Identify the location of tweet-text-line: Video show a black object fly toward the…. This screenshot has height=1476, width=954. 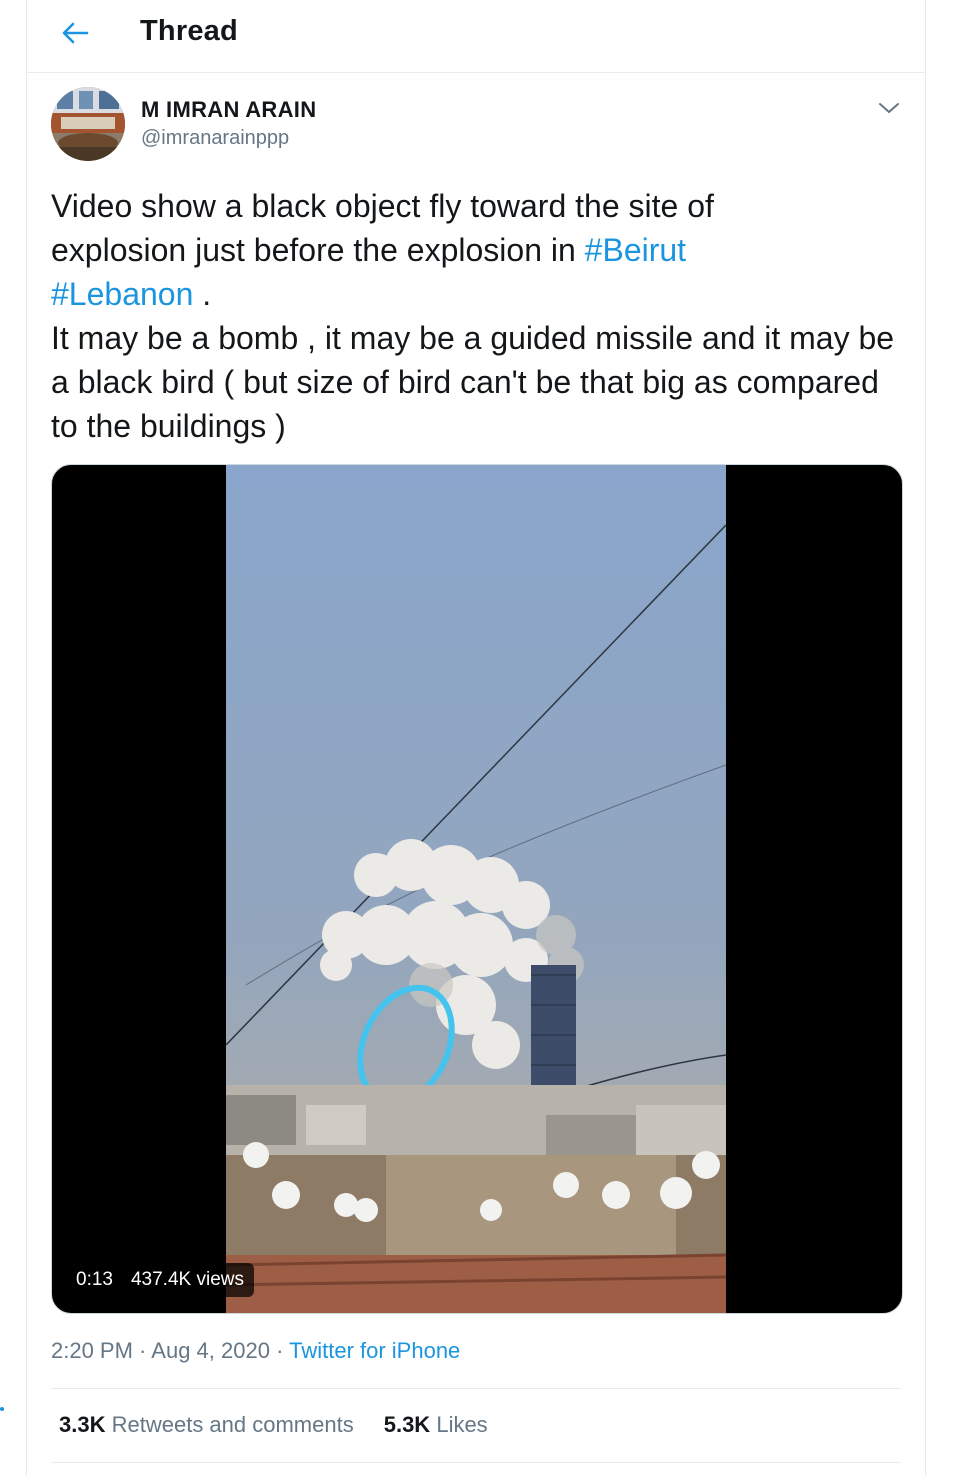
(382, 206).